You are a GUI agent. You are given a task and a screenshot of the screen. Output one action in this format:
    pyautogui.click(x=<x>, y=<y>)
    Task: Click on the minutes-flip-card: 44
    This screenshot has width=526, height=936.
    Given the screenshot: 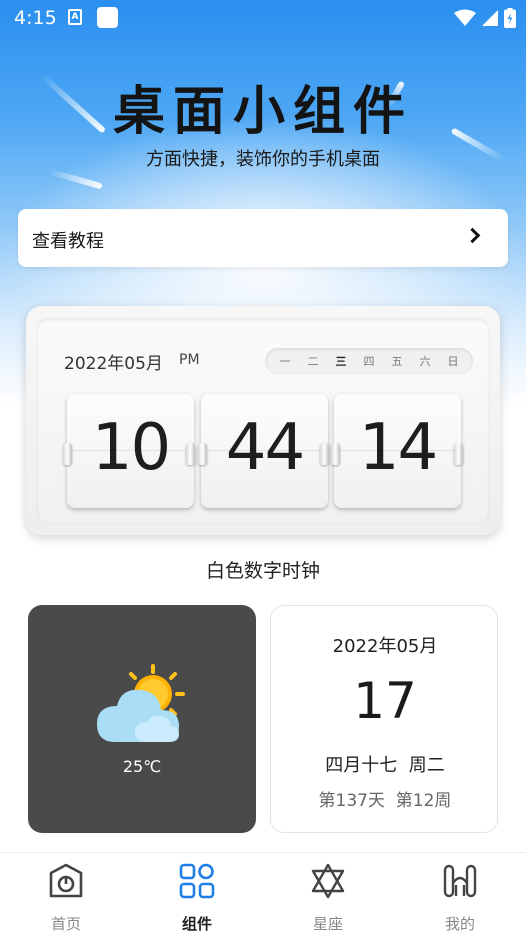 What is the action you would take?
    pyautogui.click(x=264, y=451)
    